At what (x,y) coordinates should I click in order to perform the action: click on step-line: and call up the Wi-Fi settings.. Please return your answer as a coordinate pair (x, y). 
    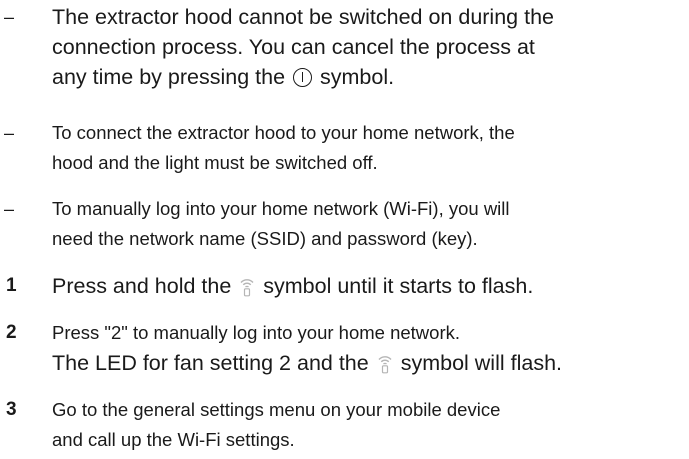
    Looking at the image, I should click on (173, 439).